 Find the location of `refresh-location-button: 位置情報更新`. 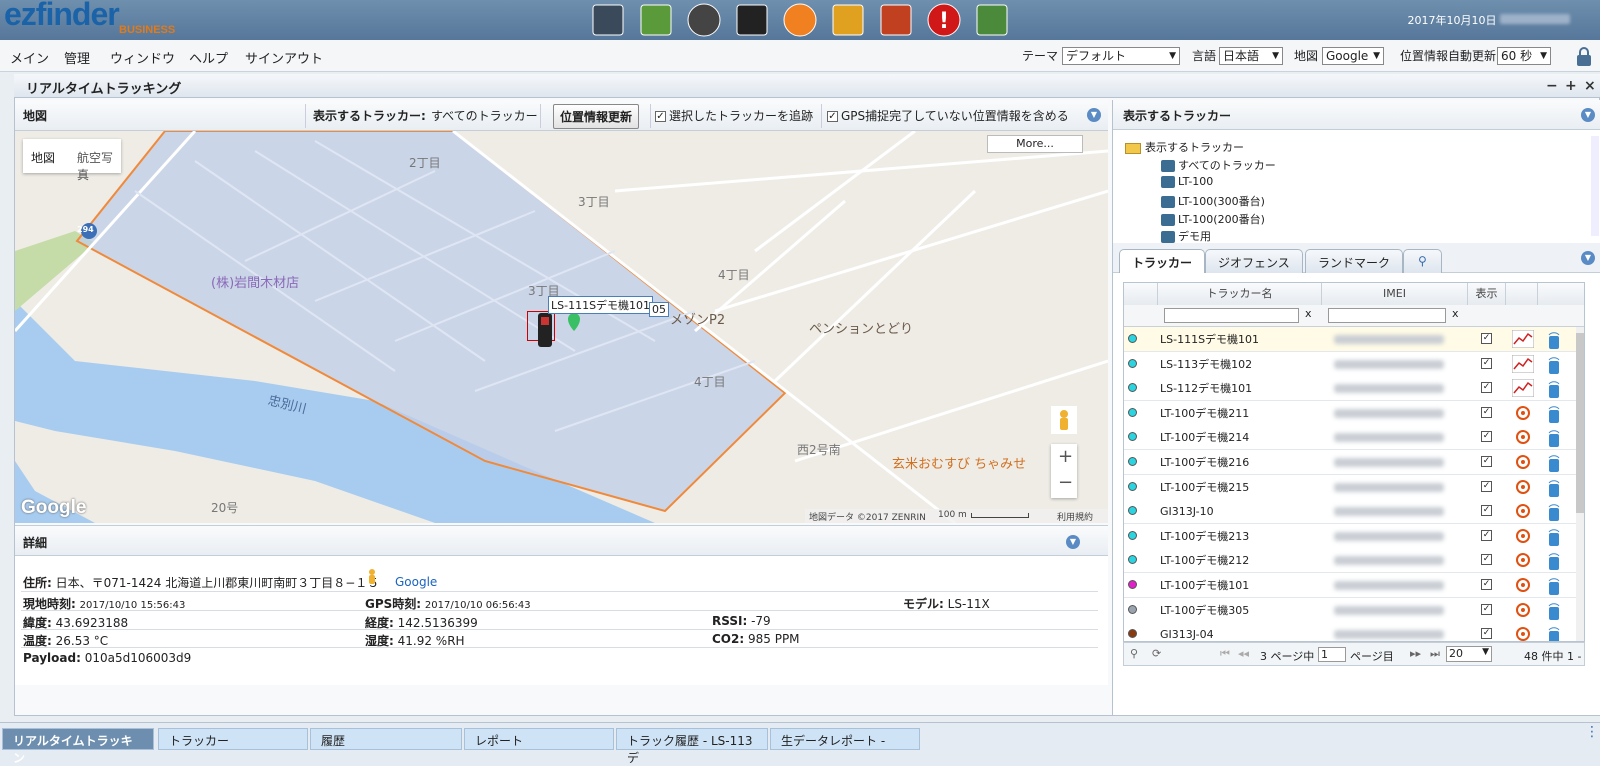

refresh-location-button: 位置情報更新 is located at coordinates (596, 116).